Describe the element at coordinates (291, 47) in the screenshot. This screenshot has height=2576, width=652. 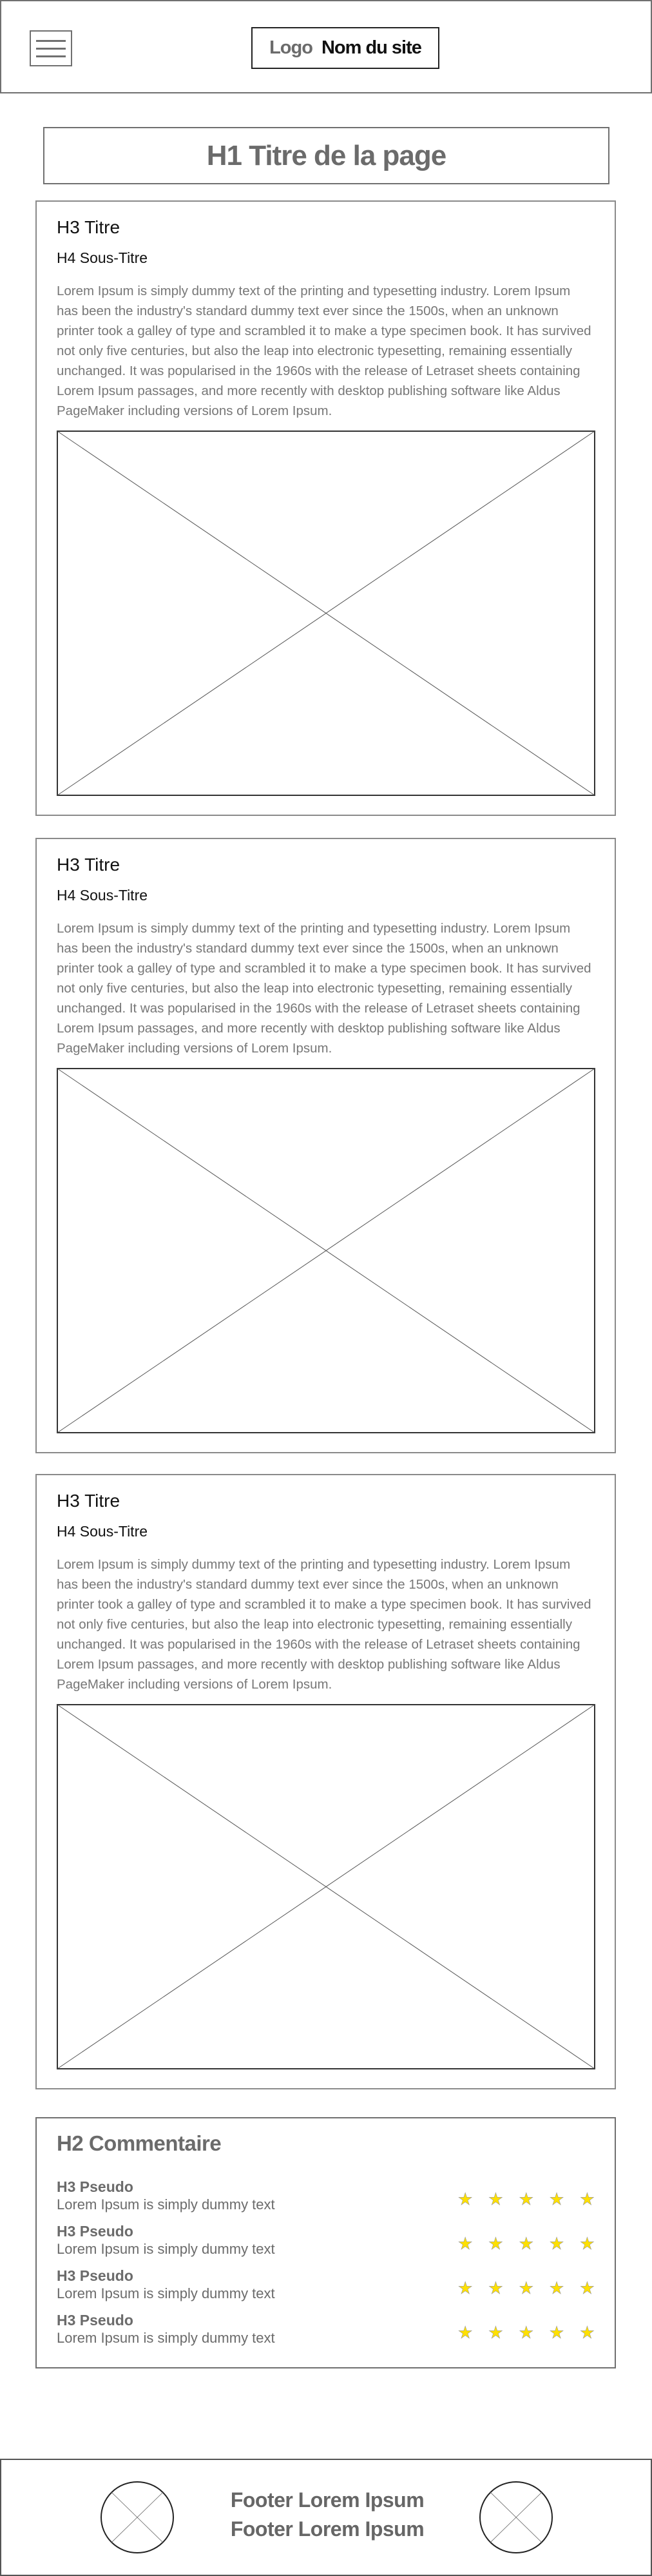
I see `logo: Logo` at that location.